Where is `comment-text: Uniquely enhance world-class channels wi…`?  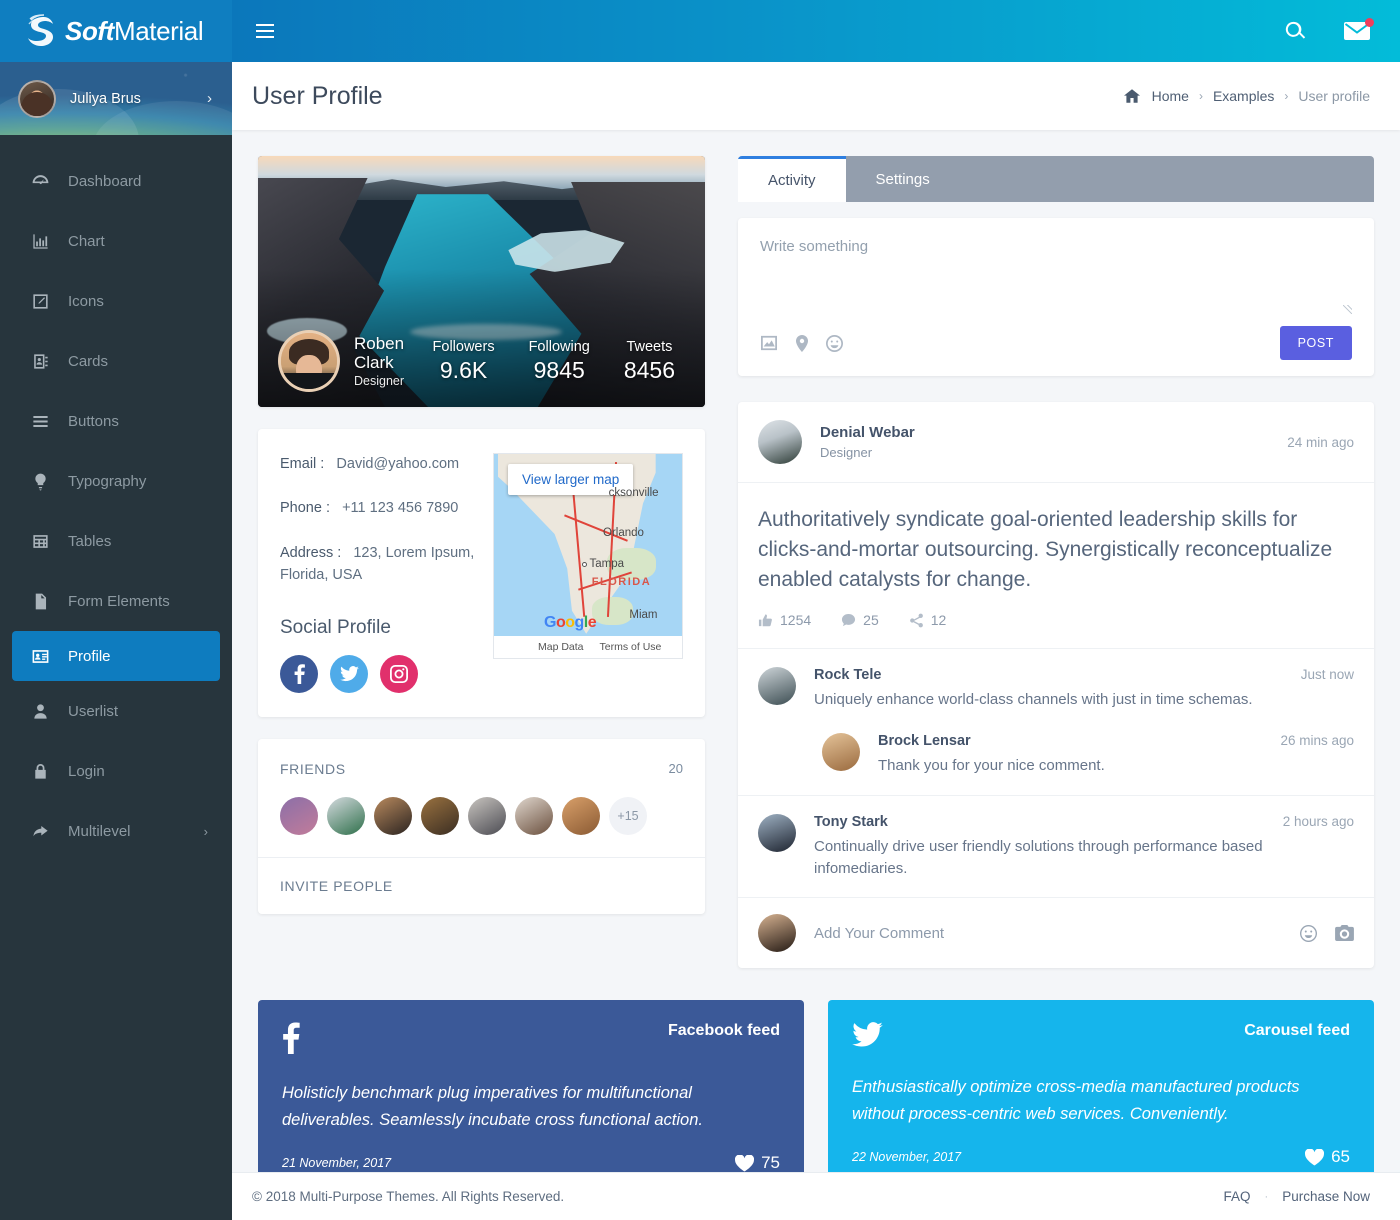 comment-text: Uniquely enhance world-class channels wi… is located at coordinates (1033, 700).